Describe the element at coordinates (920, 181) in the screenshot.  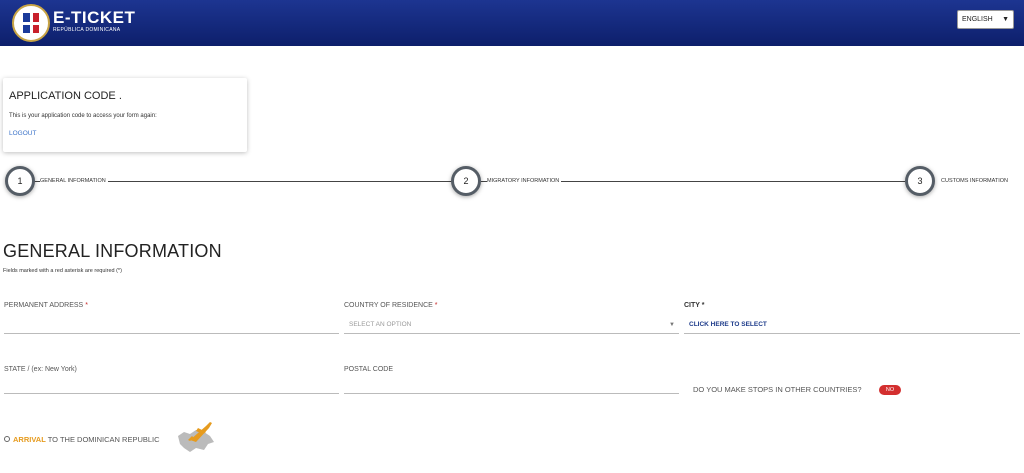
I see `step-3-circle: 3` at that location.